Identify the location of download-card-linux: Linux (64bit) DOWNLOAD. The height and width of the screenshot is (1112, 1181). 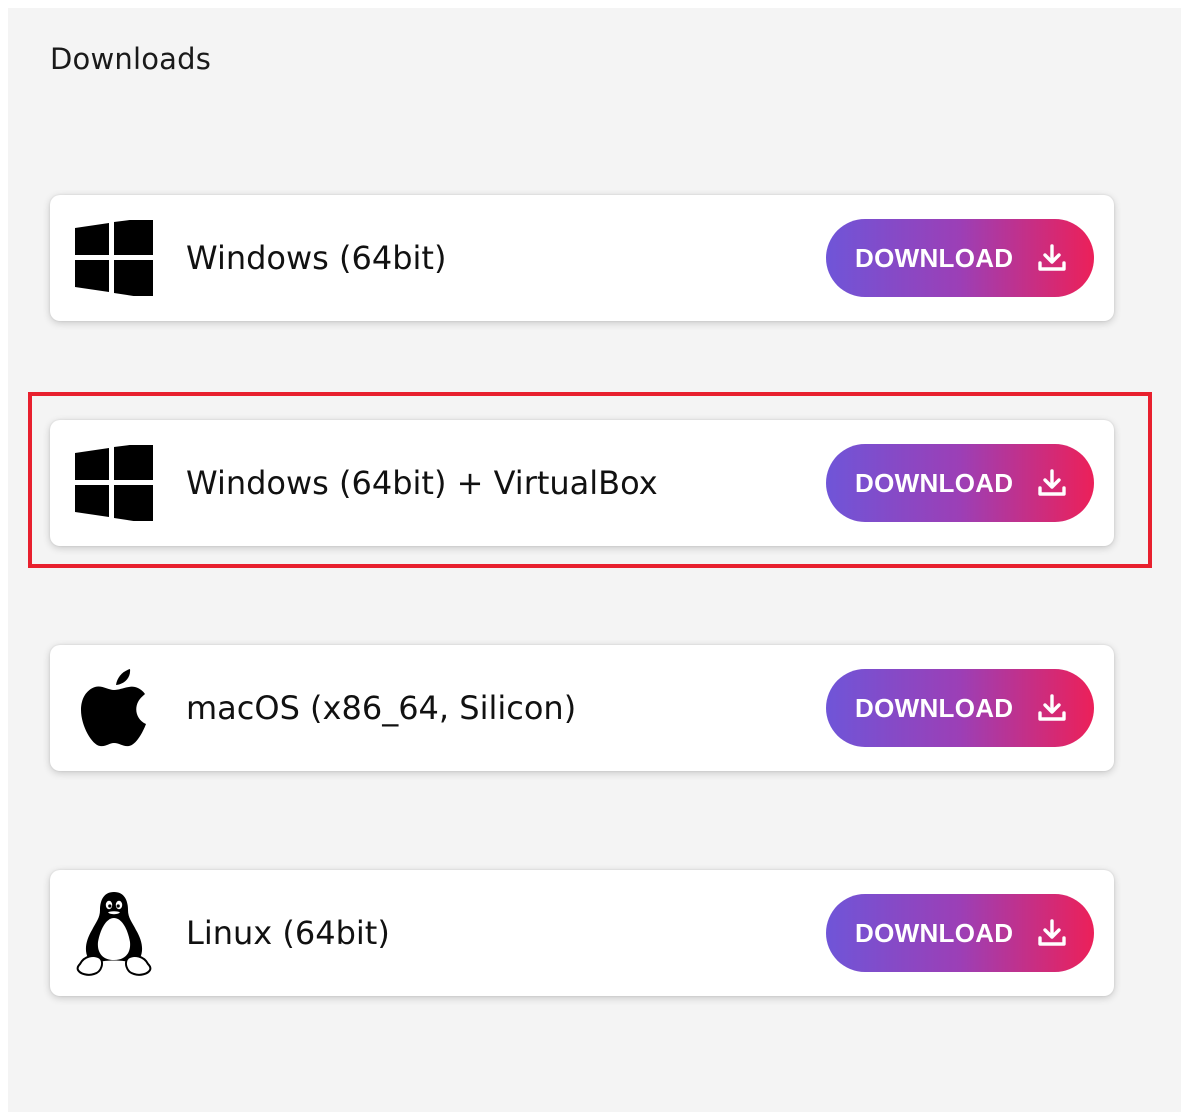
(582, 933).